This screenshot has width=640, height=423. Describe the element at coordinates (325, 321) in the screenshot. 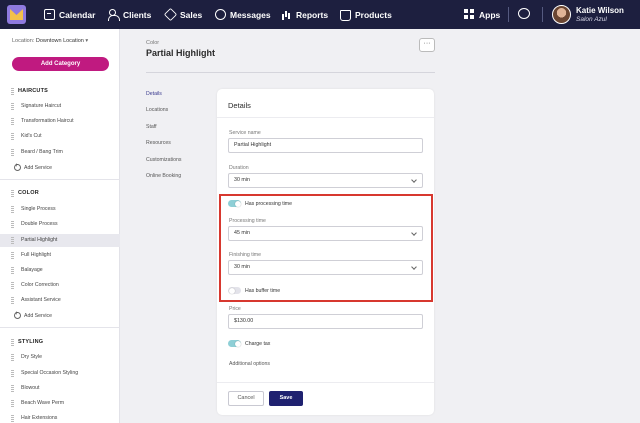

I see `price-input: $130.00` at that location.